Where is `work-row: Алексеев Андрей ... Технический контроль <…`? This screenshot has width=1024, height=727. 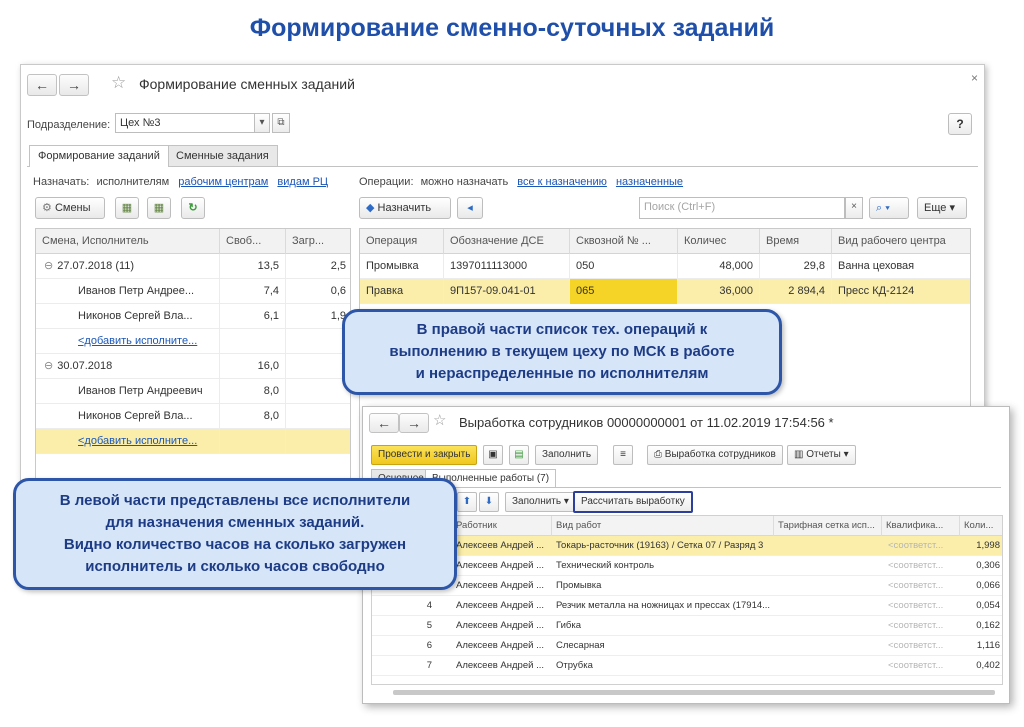 work-row: Алексеев Андрей ... Технический контроль <… is located at coordinates (687, 566).